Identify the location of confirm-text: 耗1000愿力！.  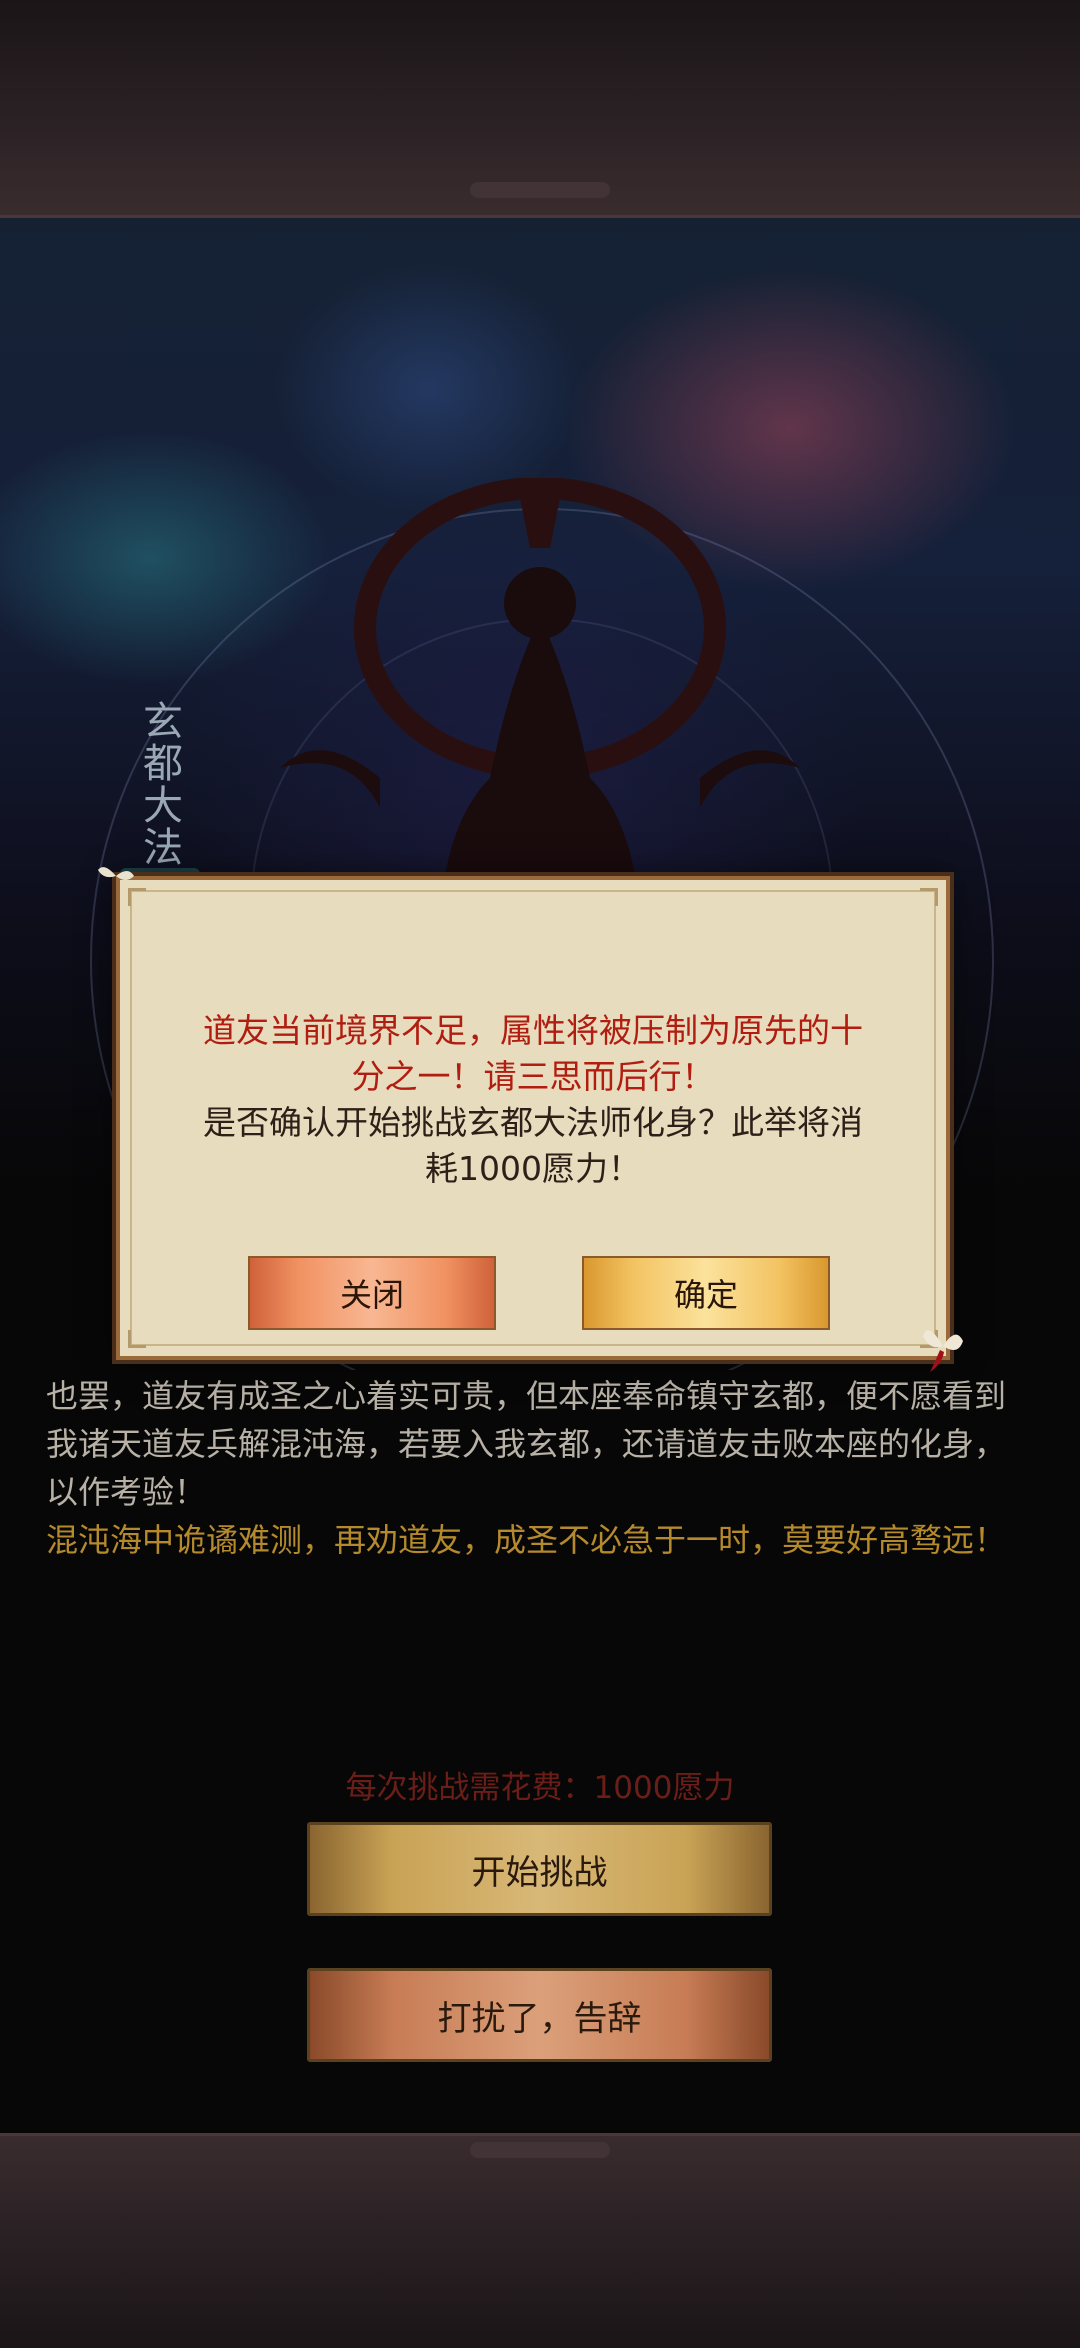
(533, 1168).